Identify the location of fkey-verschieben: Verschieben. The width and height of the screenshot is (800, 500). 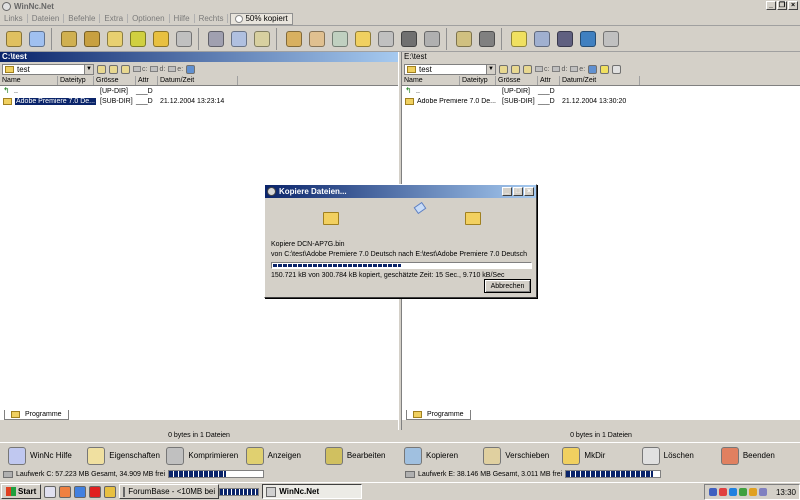
(522, 455).